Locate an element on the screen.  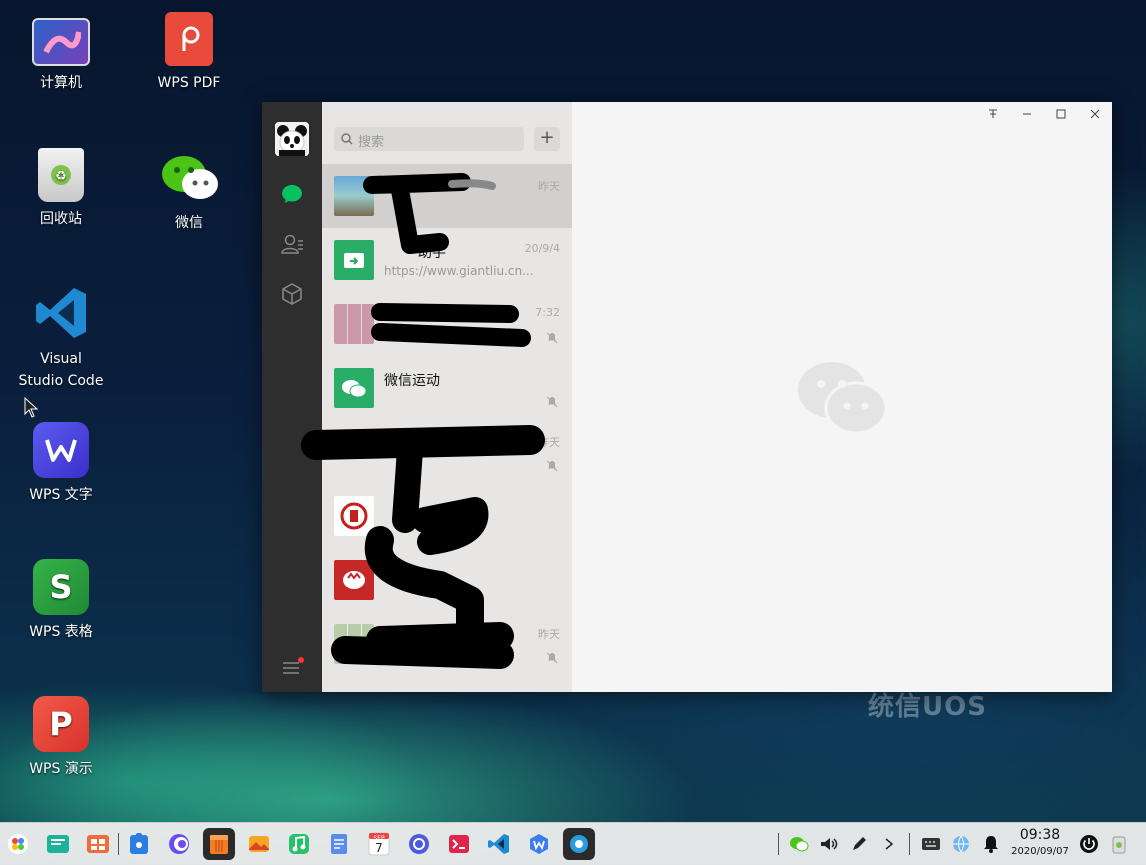
music-button is located at coordinates (299, 844).